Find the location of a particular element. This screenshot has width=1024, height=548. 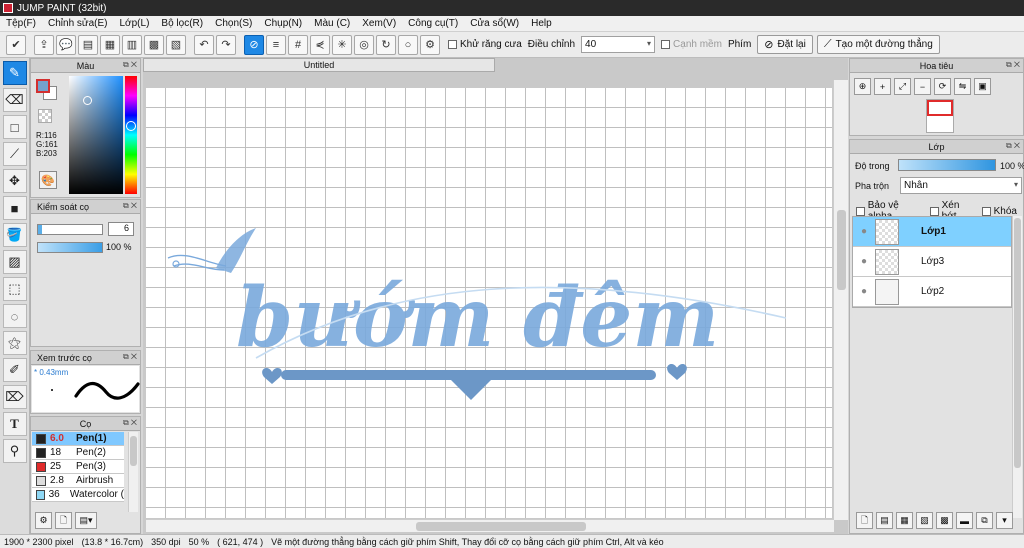

export-icon-button: ⇪ is located at coordinates (44, 44).